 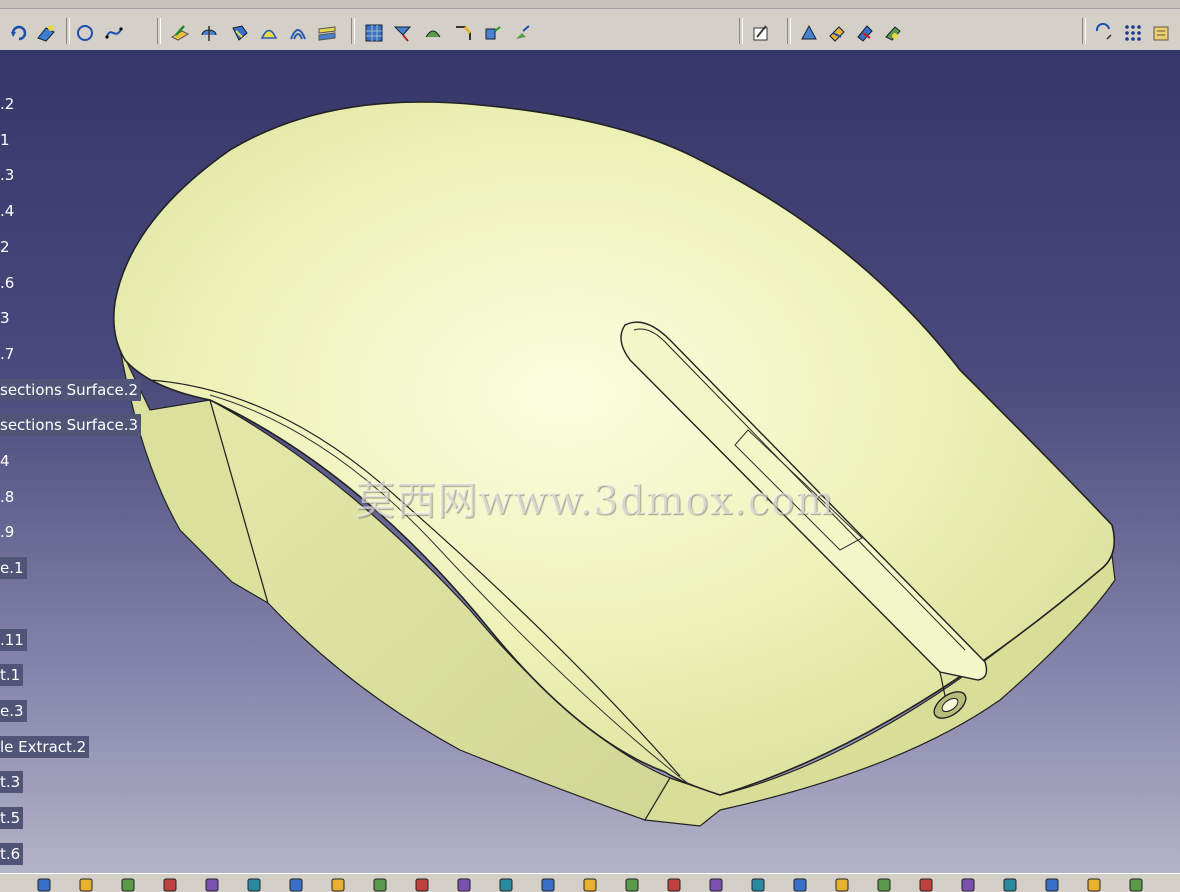 I want to click on render-icon, so click(x=800, y=884).